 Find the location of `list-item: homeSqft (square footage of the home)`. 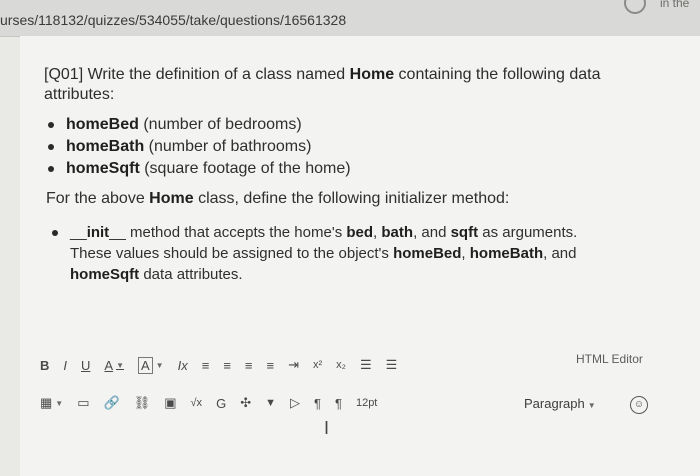

list-item: homeSqft (square footage of the home) is located at coordinates (199, 169).